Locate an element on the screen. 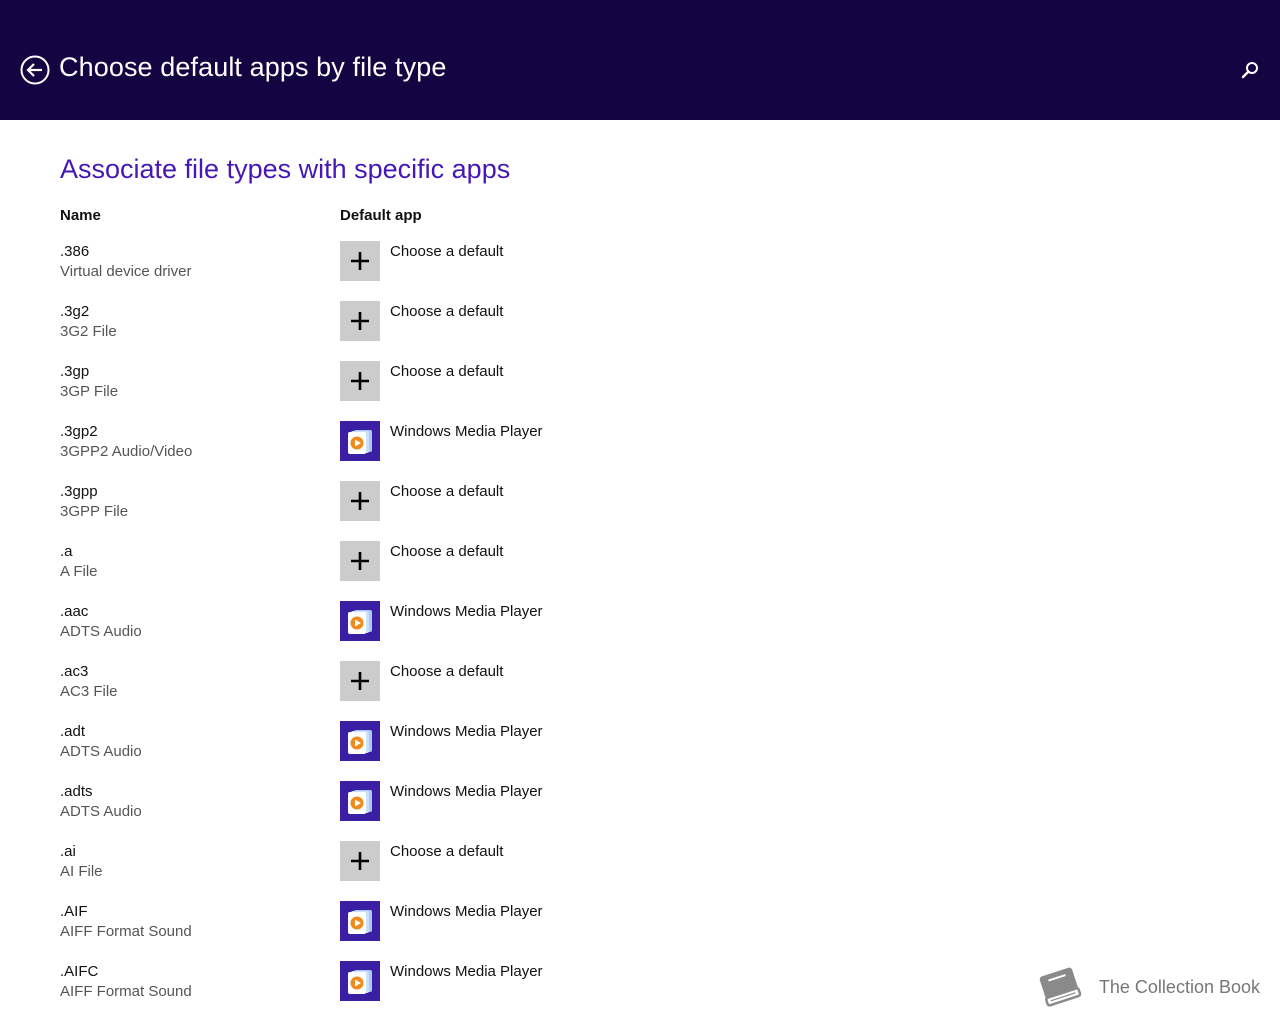 This screenshot has width=1280, height=1024. file-extension: .adts is located at coordinates (76, 791).